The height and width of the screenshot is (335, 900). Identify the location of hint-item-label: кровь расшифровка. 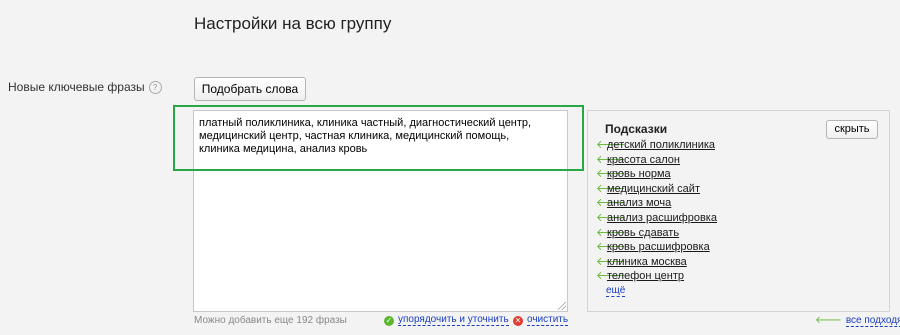
(658, 247).